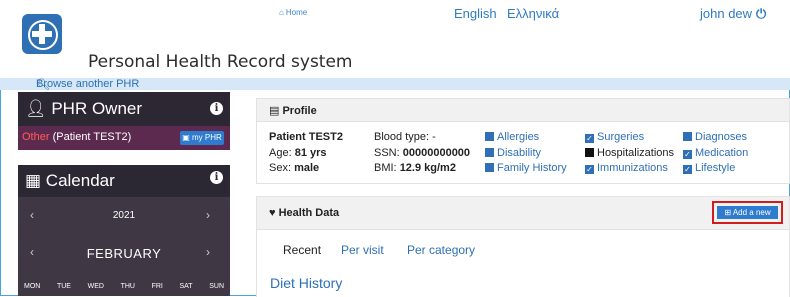 The height and width of the screenshot is (297, 790). Describe the element at coordinates (280, 168) in the screenshot. I see `sex-label: Sex:` at that location.